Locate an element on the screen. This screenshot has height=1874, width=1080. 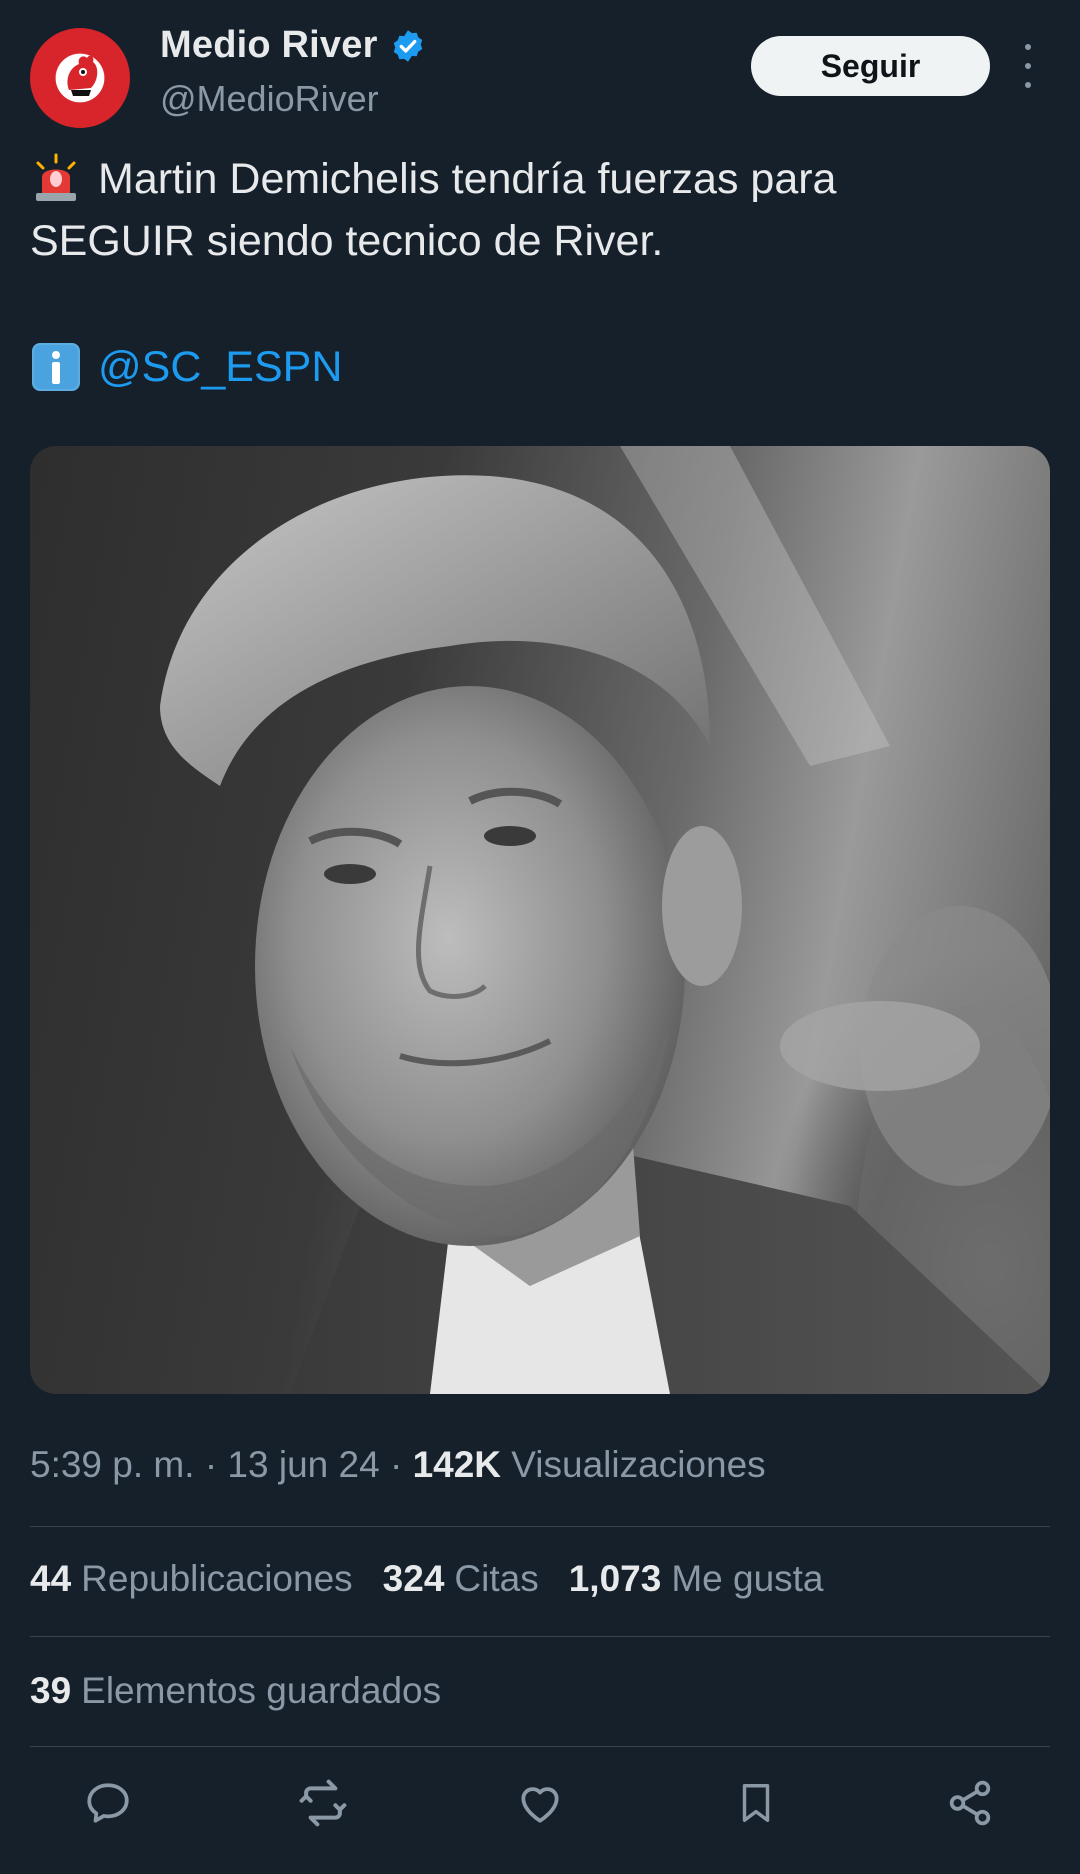
quotes-label: Citas is located at coordinates (496, 1578).